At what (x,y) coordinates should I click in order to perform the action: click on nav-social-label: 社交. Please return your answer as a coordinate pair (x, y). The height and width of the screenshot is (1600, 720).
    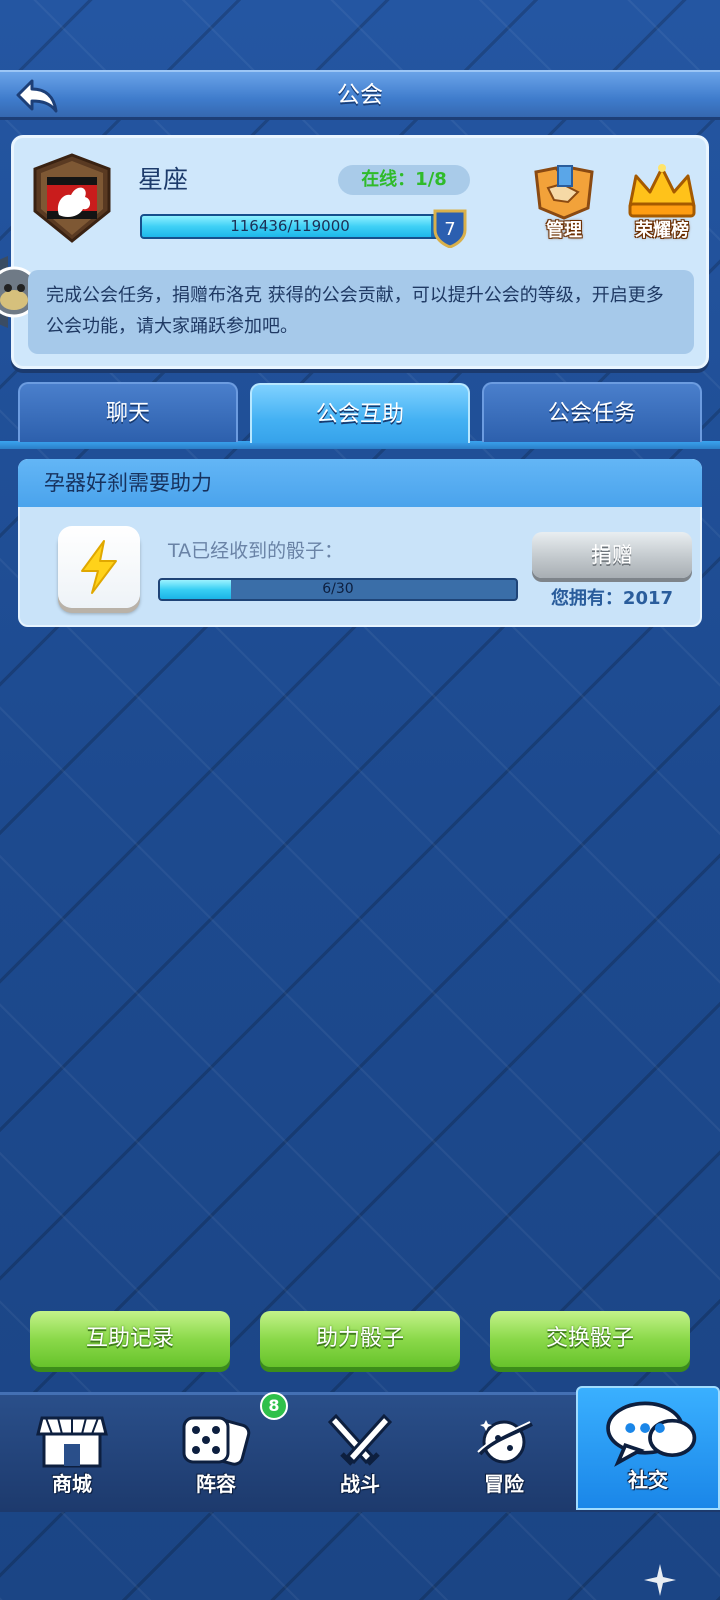
    Looking at the image, I should click on (648, 1480).